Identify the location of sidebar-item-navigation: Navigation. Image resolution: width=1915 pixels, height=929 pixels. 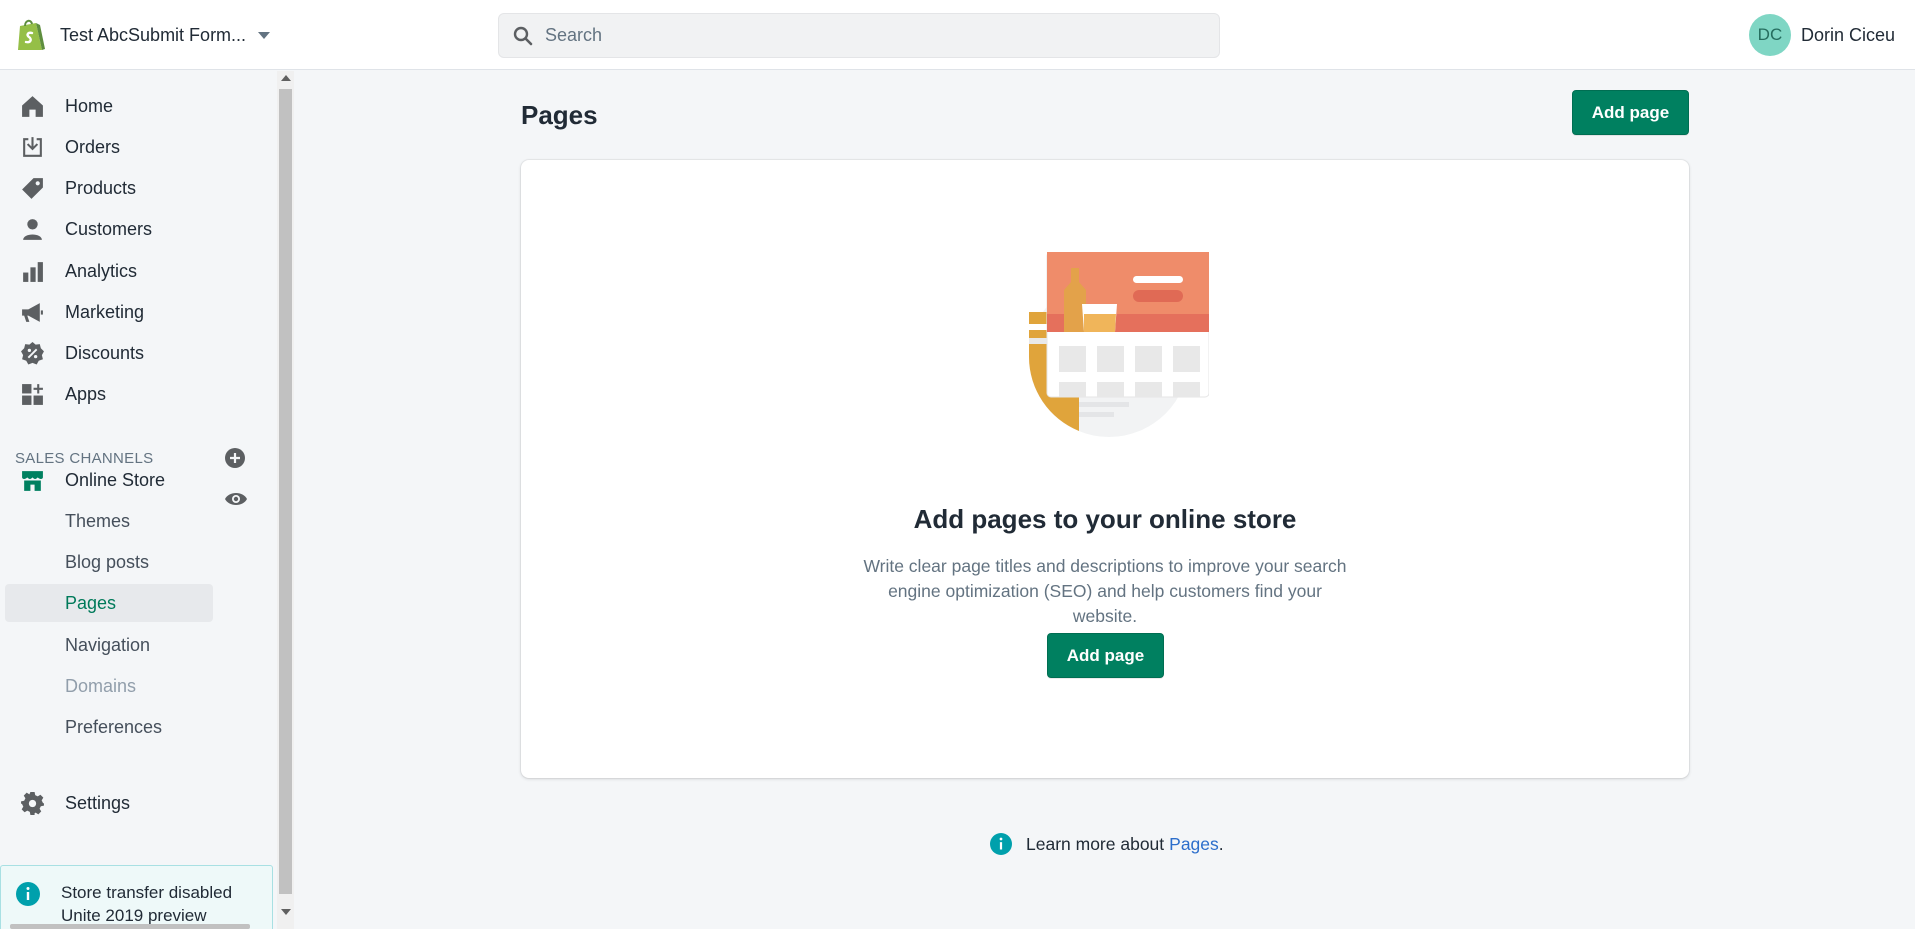
(109, 645).